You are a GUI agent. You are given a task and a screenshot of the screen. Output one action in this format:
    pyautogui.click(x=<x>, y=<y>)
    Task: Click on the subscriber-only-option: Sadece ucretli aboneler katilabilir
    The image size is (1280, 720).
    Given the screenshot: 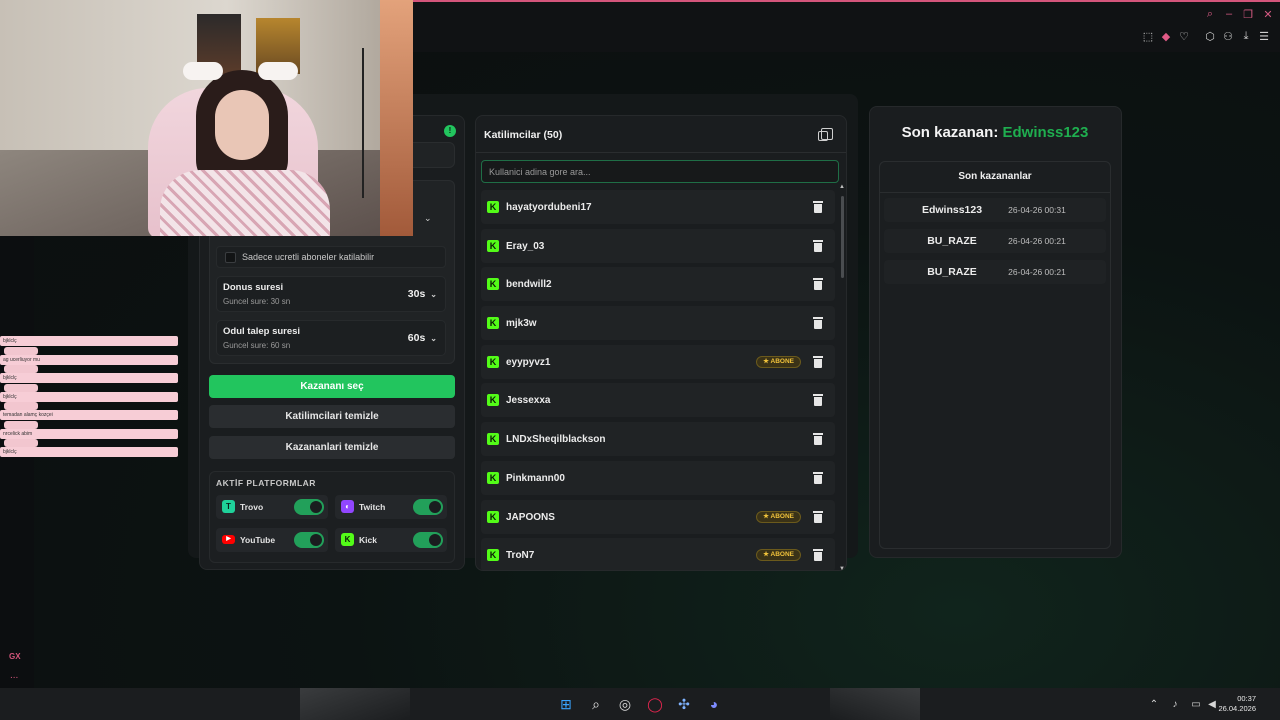 What is the action you would take?
    pyautogui.click(x=331, y=257)
    